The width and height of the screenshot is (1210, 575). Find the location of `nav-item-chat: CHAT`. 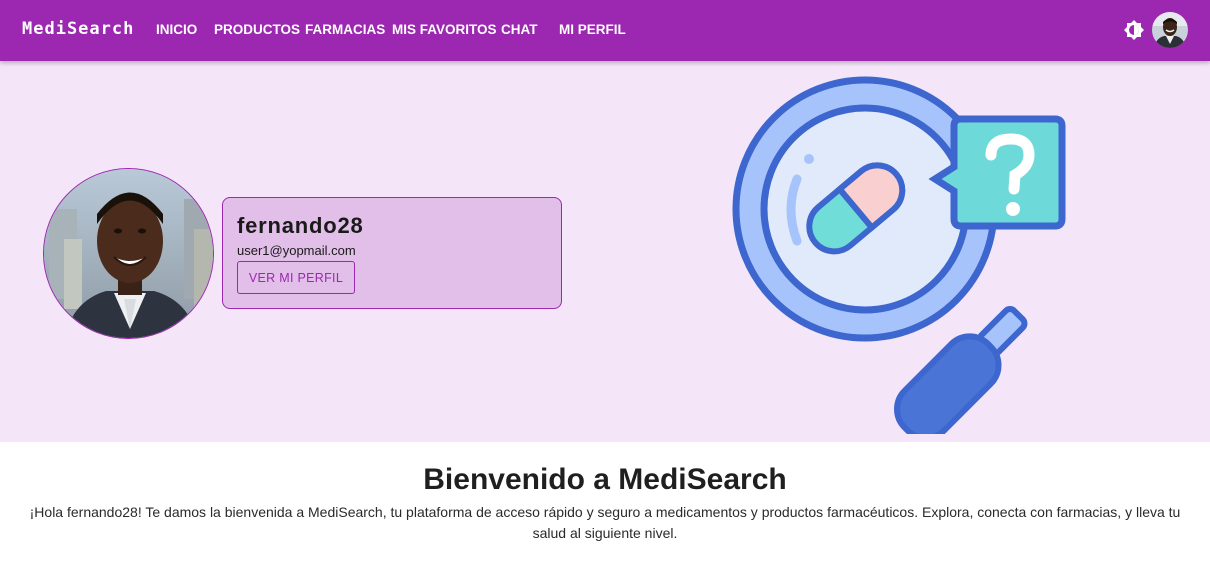

nav-item-chat: CHAT is located at coordinates (519, 29).